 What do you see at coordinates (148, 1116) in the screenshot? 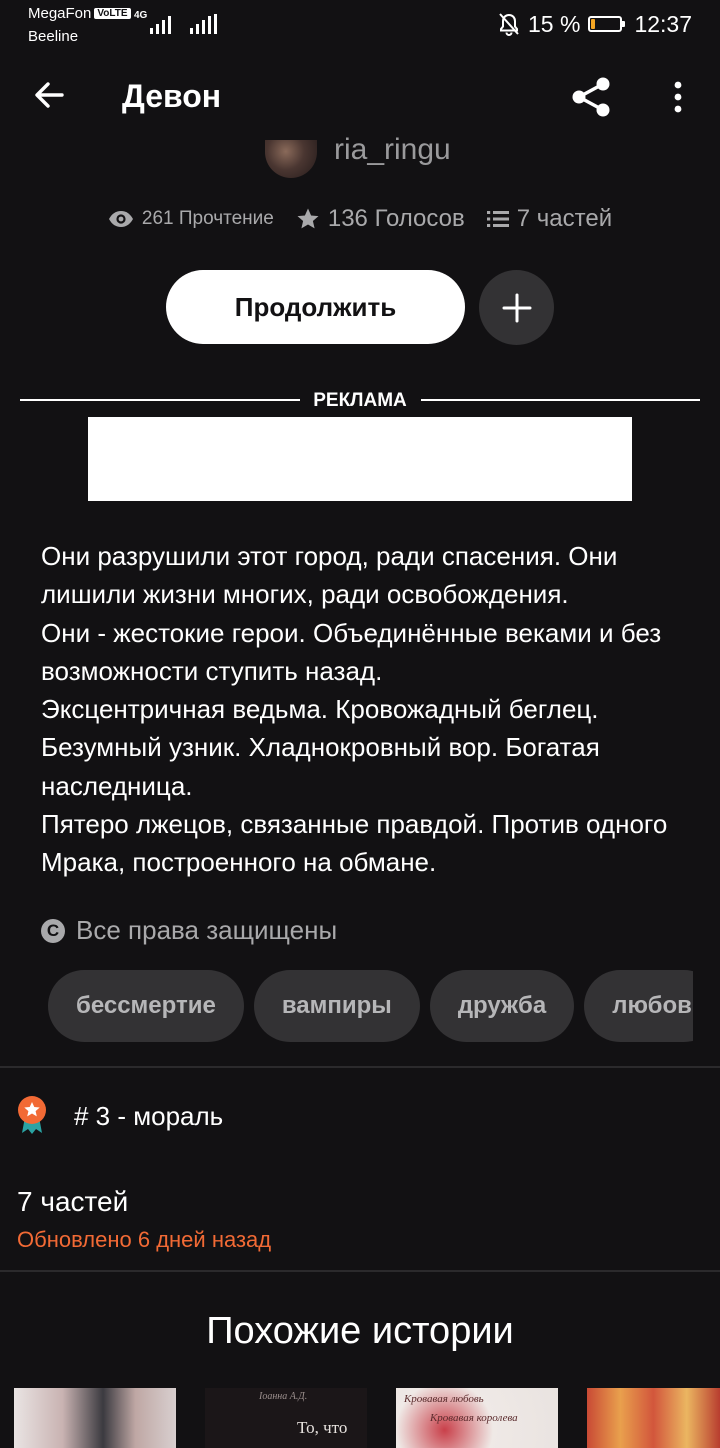
I see `ranking-label: # 3 - мораль` at bounding box center [148, 1116].